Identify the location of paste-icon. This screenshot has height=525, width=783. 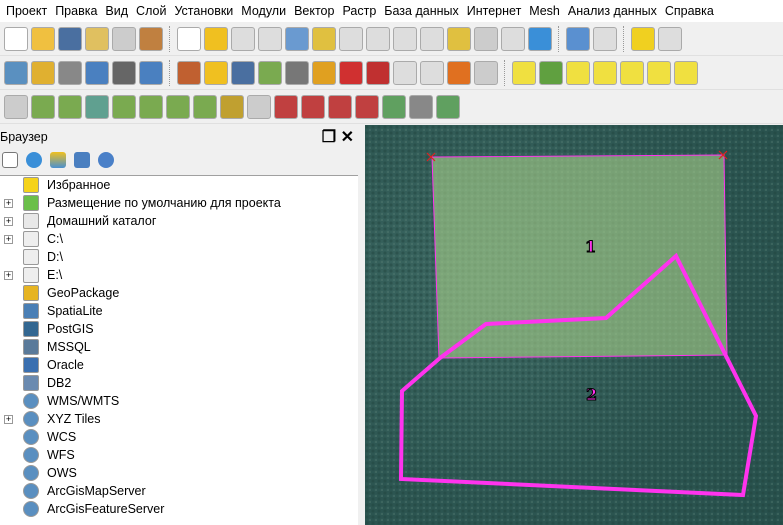
(432, 72).